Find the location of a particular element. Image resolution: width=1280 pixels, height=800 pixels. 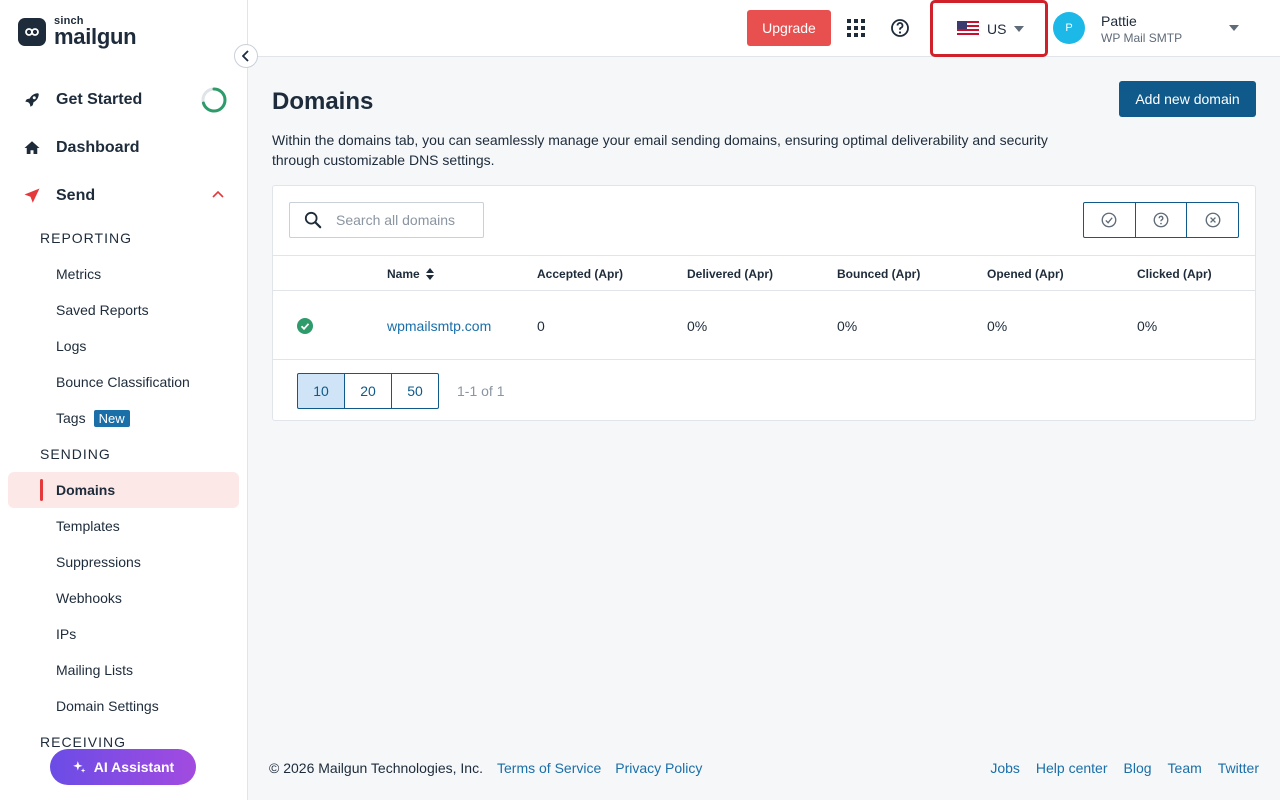

footer-links: Jobs Help center Blog Team Twitter is located at coordinates (1124, 768).